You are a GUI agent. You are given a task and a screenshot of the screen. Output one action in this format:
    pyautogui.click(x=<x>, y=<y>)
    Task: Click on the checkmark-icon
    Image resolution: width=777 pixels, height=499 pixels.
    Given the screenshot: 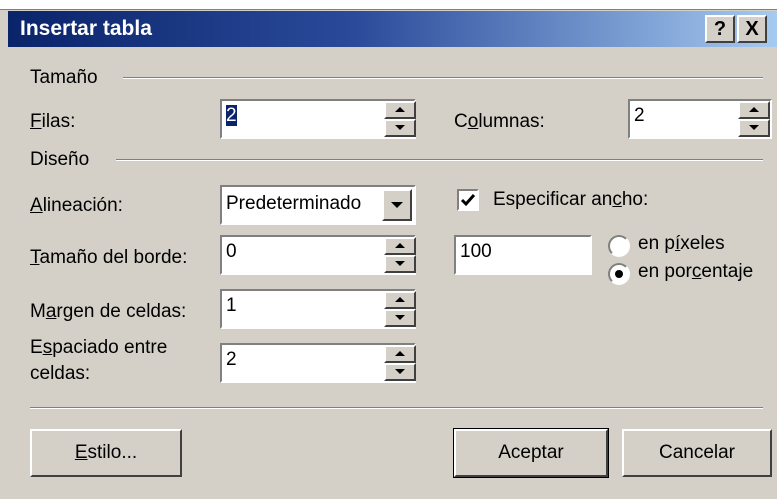 What is the action you would take?
    pyautogui.click(x=468, y=200)
    